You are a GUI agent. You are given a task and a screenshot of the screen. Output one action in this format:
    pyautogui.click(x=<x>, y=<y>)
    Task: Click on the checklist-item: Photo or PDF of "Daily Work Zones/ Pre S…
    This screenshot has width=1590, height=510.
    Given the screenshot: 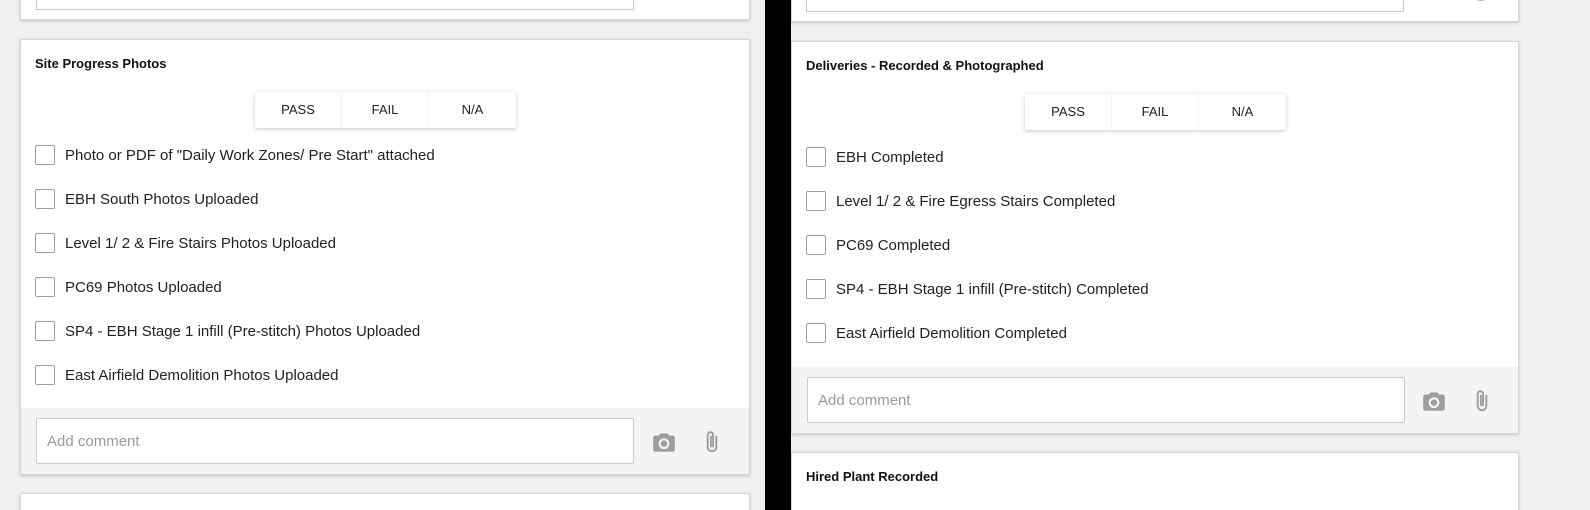 What is the action you would take?
    pyautogui.click(x=385, y=155)
    